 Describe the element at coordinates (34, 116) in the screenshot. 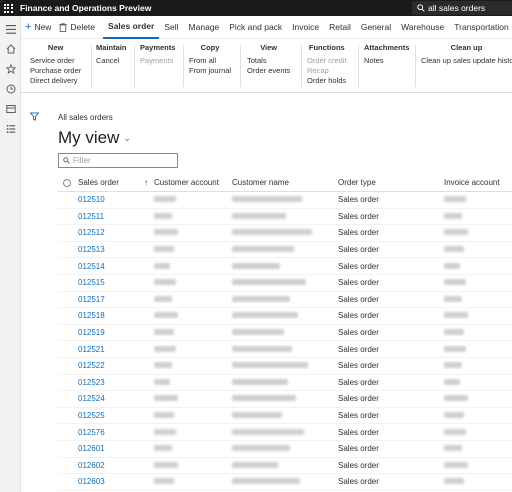

I see `filter-icon` at that location.